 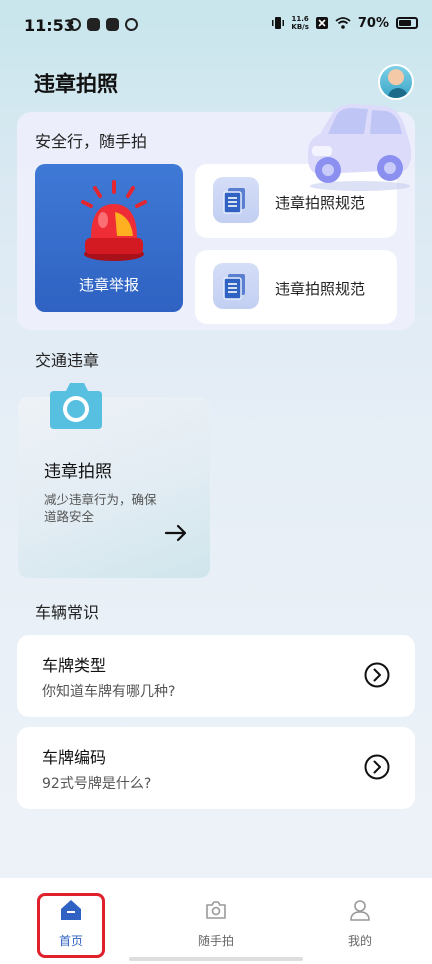 I want to click on network-speed: 11.6 KB/s, so click(x=299, y=23).